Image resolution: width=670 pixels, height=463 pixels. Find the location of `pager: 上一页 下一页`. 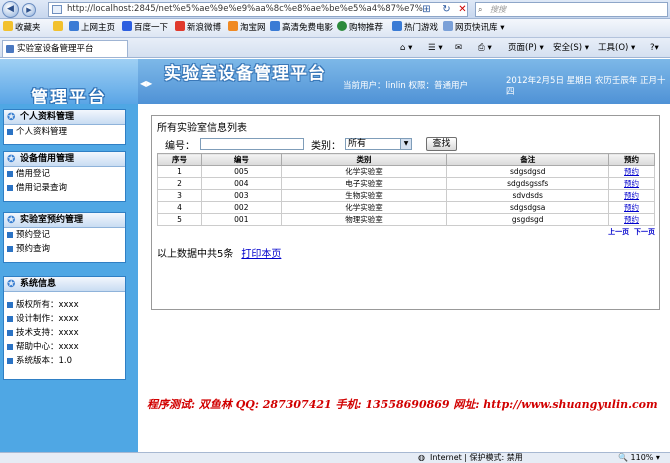

pager: 上一页 下一页 is located at coordinates (631, 232).